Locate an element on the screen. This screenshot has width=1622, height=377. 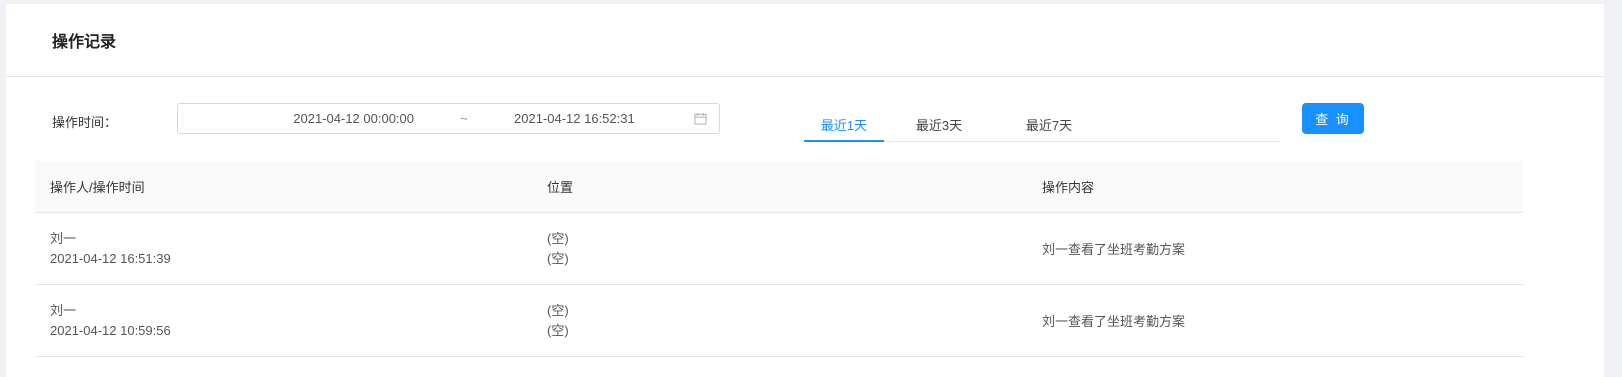
tab-last-3-days: 最近3天 is located at coordinates (939, 122).